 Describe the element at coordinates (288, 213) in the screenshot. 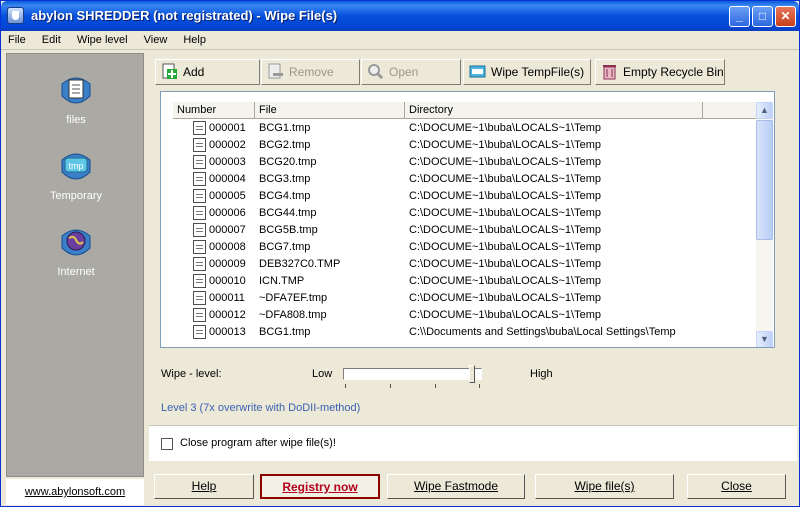

I see `row-file: BCG44.tmp` at that location.